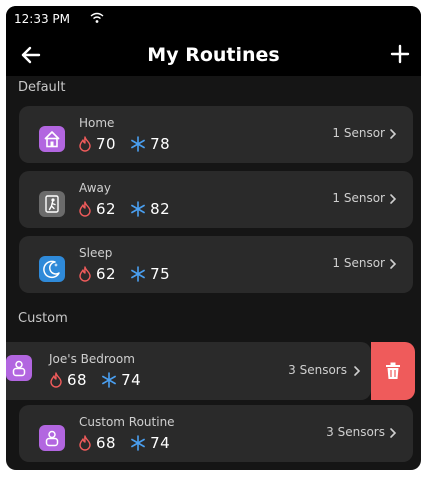  Describe the element at coordinates (160, 208) in the screenshot. I see `cool-setpoint: 82` at that location.